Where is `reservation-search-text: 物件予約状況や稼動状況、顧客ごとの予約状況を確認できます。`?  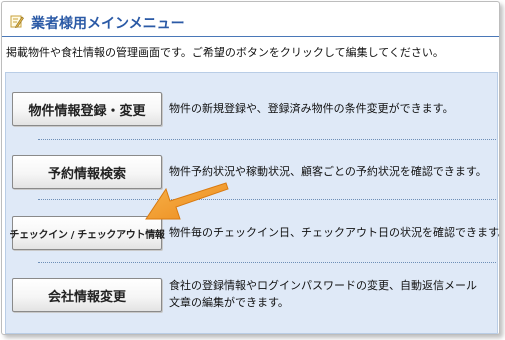 reservation-search-text: 物件予約状況や稼動状況、顧客ごとの予約状況を確認できます。 is located at coordinates (328, 171).